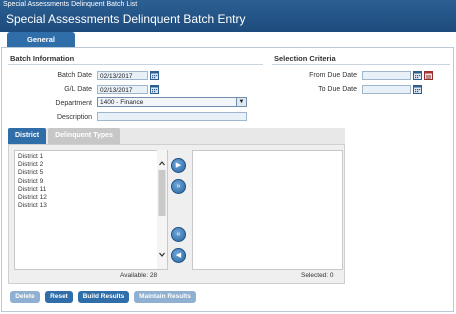  I want to click on build-results-button: Build Results, so click(103, 297).